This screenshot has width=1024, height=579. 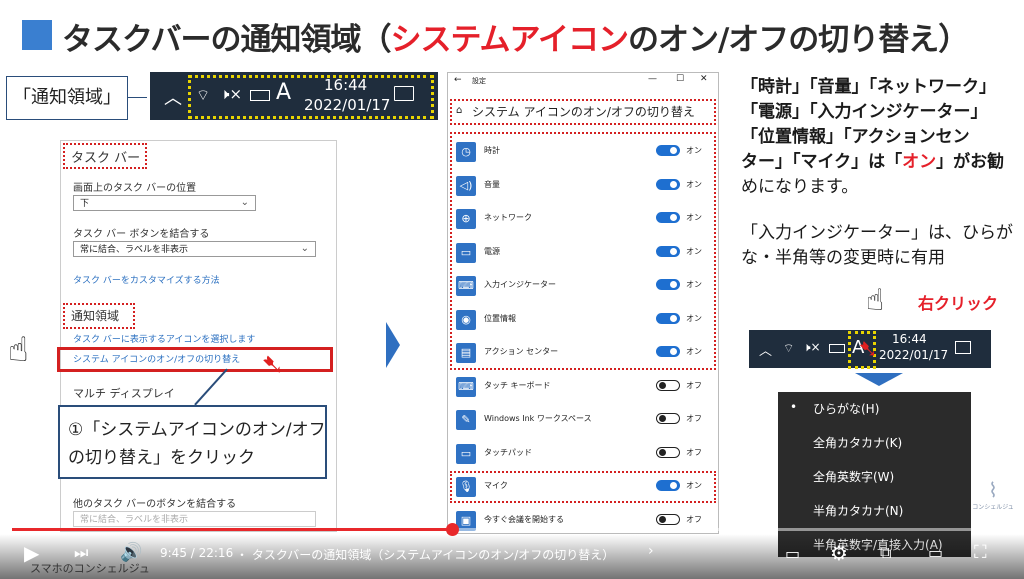 What do you see at coordinates (583, 419) in the screenshot?
I see `setting-row: ✎ Windows Ink ワークスペース オフ` at bounding box center [583, 419].